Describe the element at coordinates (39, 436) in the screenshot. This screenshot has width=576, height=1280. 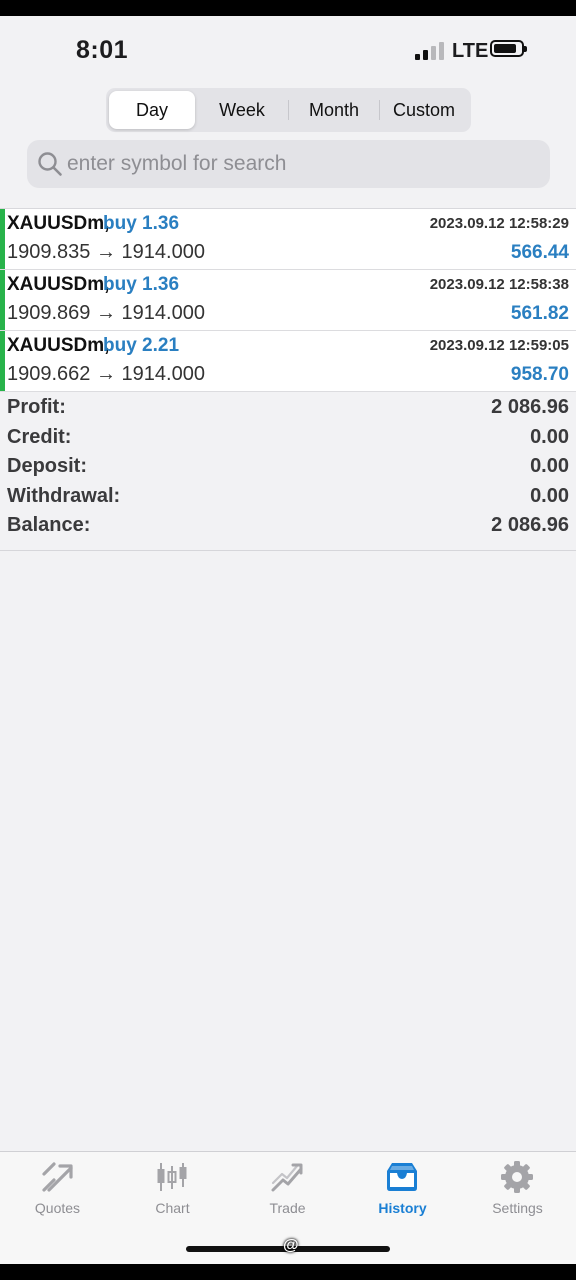
I see `summary-label: Credit:` at that location.